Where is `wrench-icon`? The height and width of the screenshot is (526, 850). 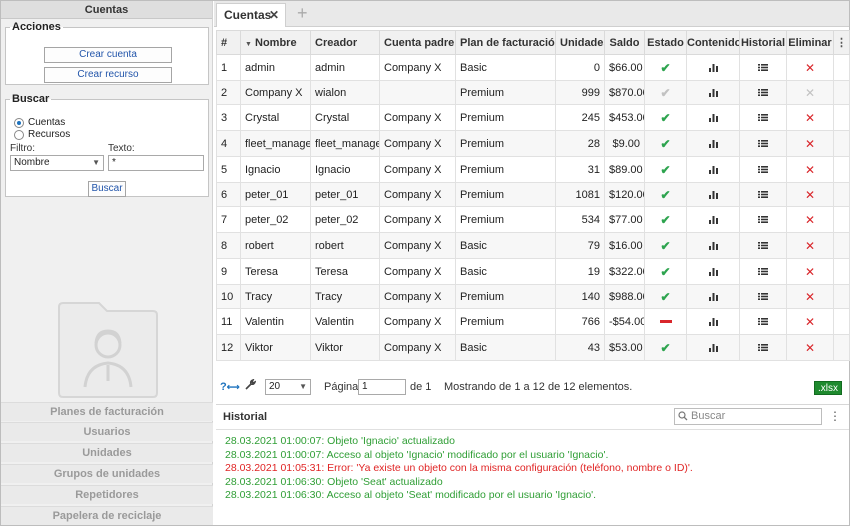 wrench-icon is located at coordinates (250, 387).